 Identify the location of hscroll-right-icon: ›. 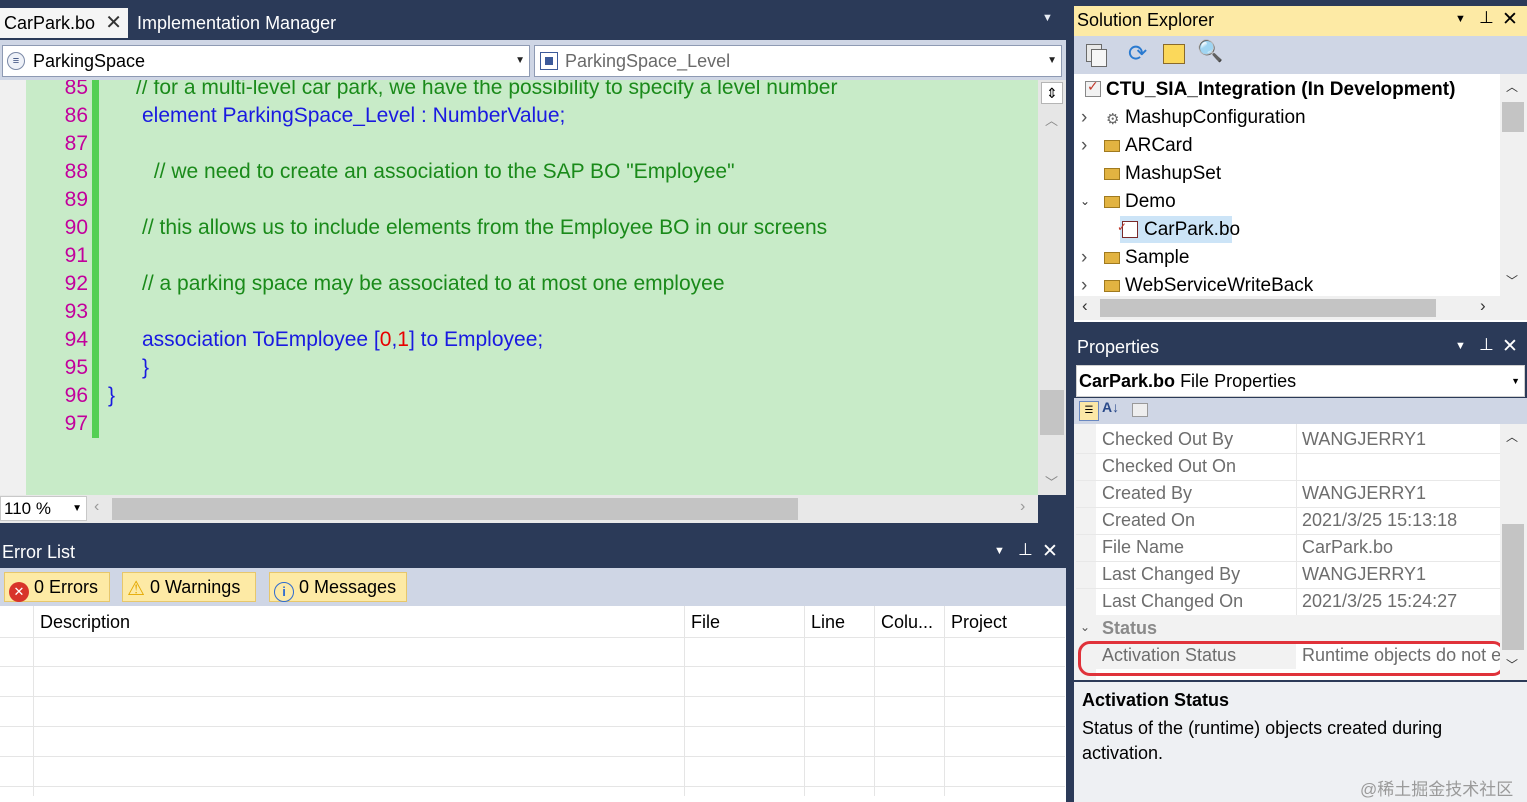
(1022, 507).